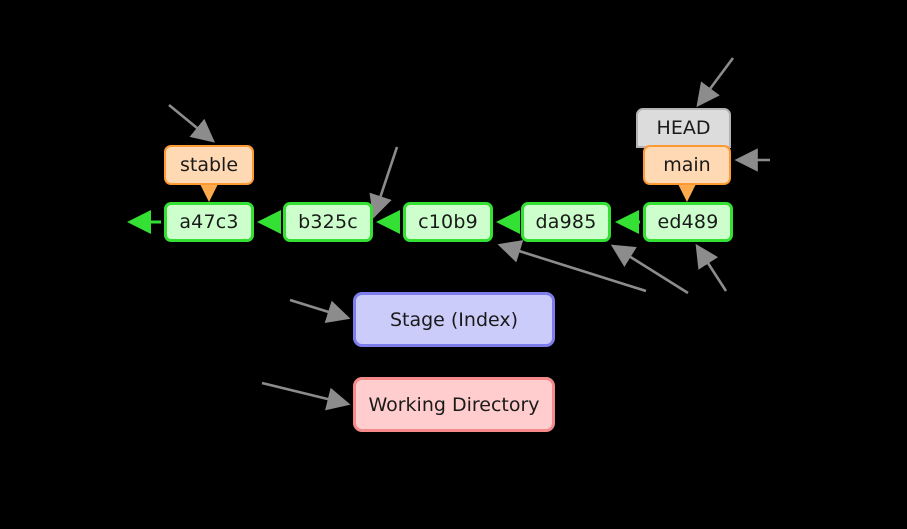  I want to click on commit-label-b325c: b325c, so click(328, 222).